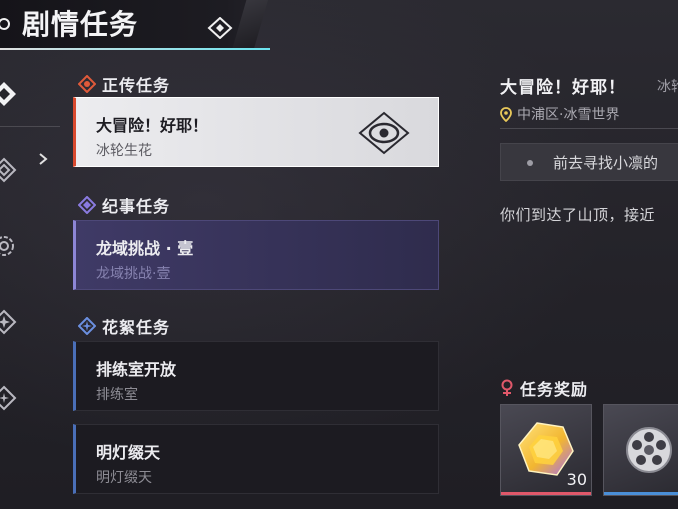 This screenshot has height=509, width=678. What do you see at coordinates (554, 389) in the screenshot?
I see `rewards-label: 任务奖励` at bounding box center [554, 389].